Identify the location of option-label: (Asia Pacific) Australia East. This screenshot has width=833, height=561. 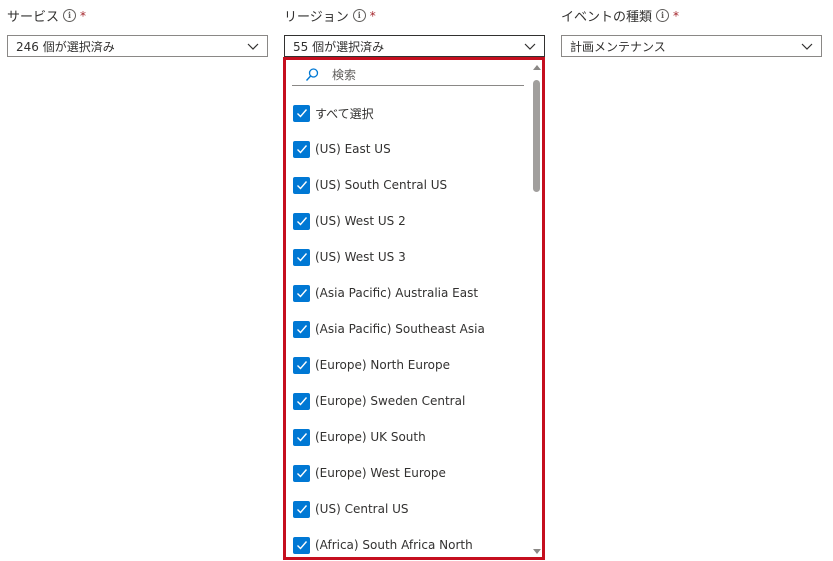
(397, 293).